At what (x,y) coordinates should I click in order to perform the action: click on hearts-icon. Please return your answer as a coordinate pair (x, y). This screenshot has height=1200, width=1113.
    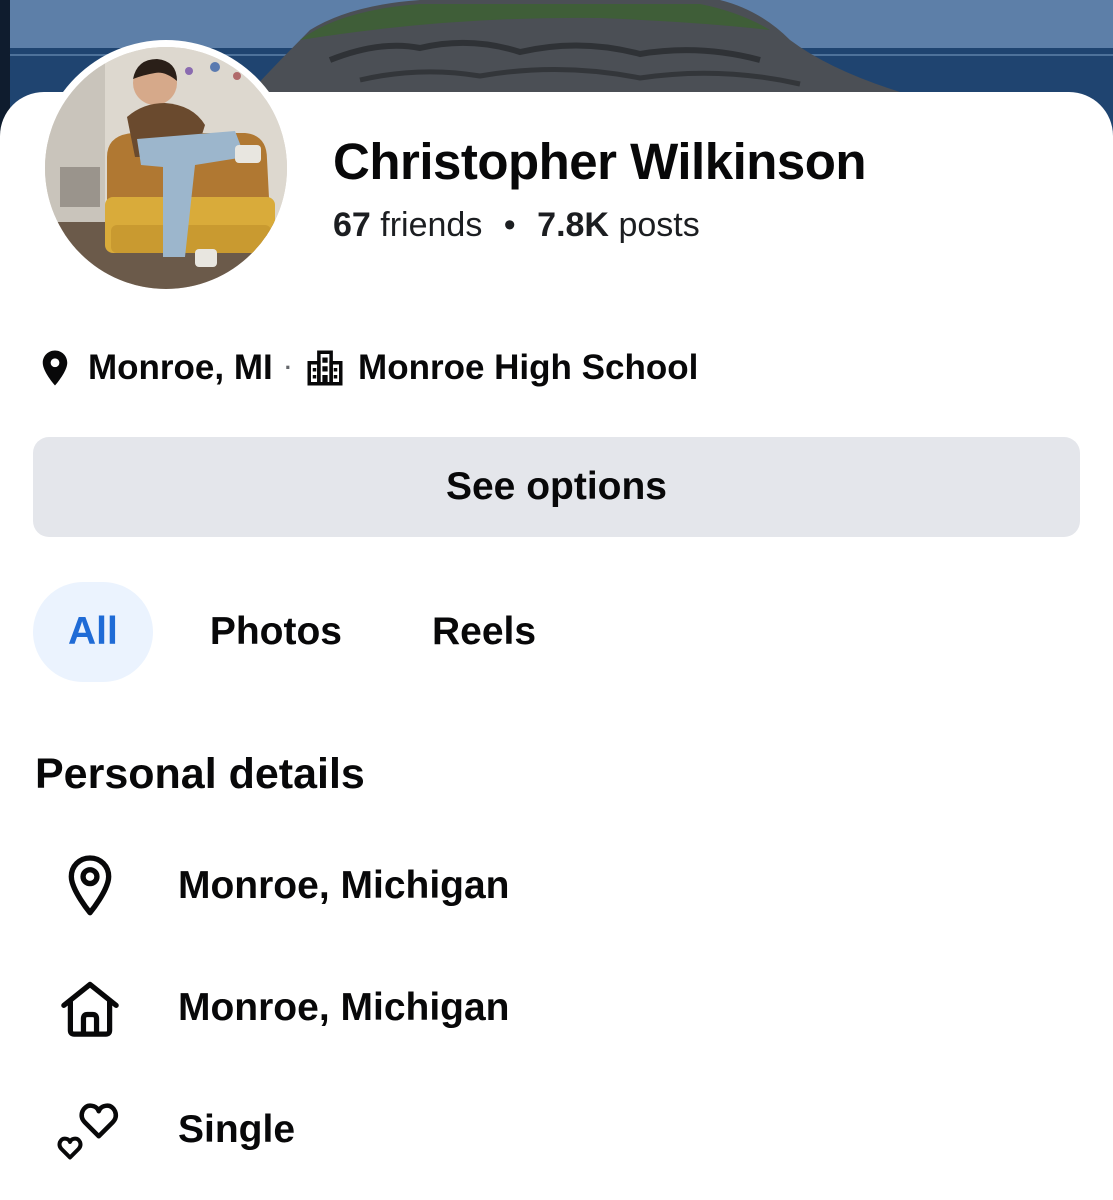
    Looking at the image, I should click on (90, 1130).